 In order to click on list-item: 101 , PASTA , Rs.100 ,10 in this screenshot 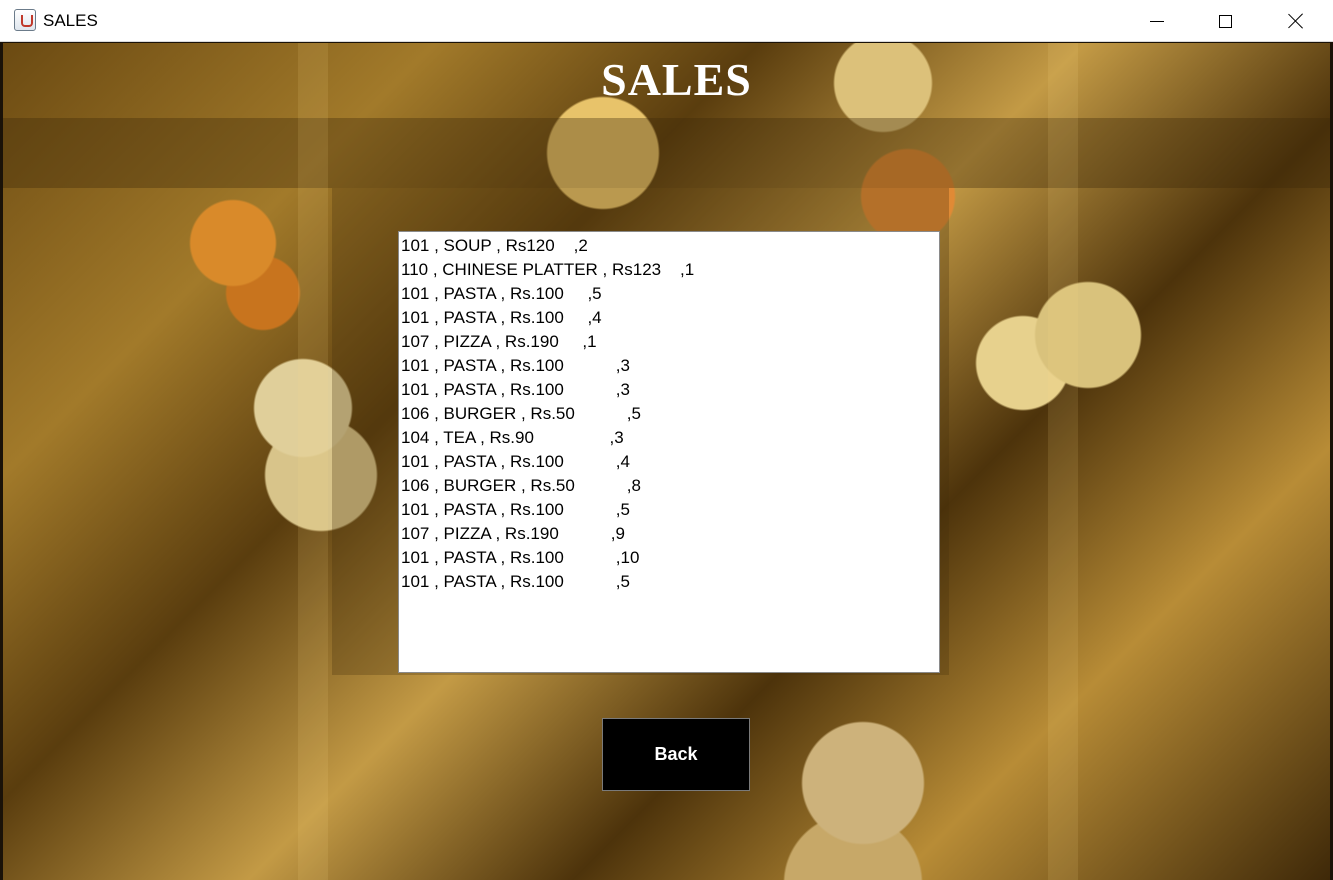, I will do `click(670, 558)`.